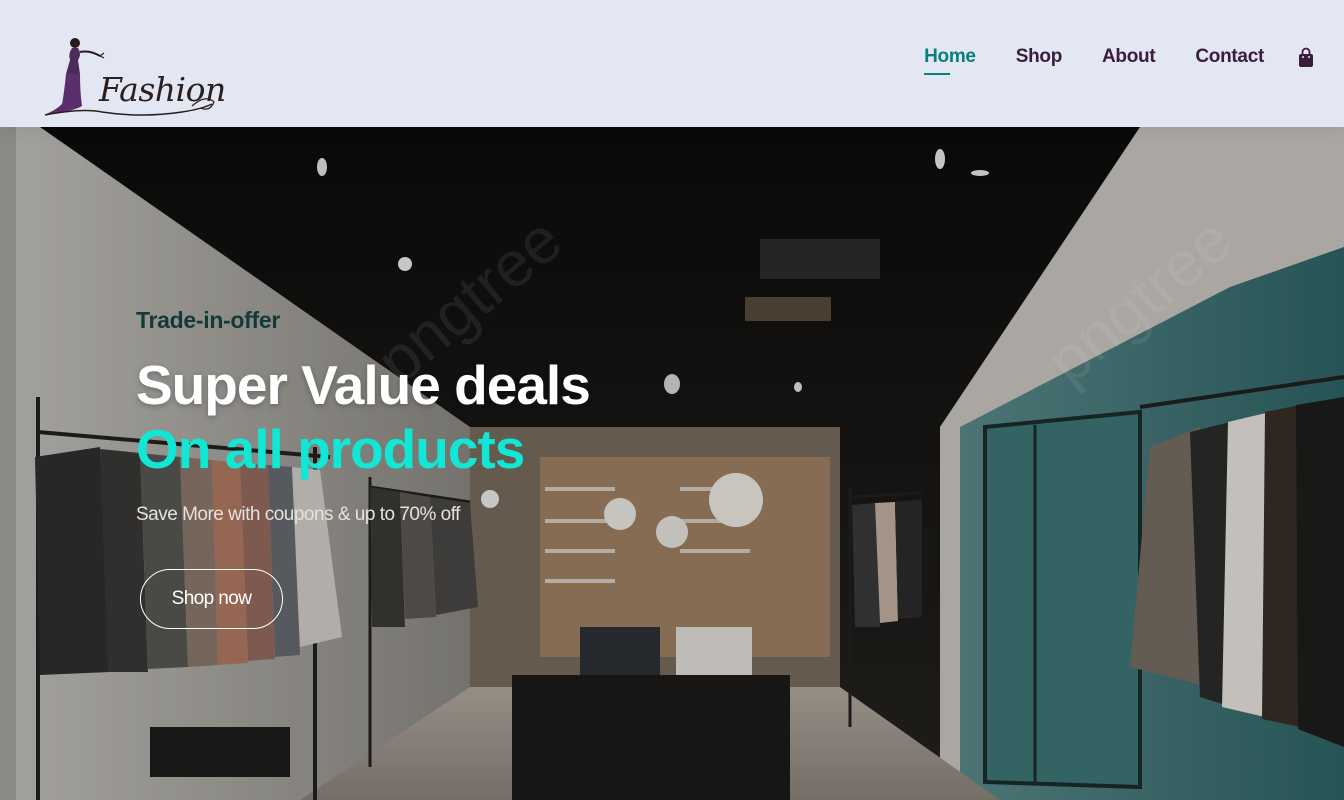 The image size is (1344, 800). I want to click on logo-wordmark: Fashion, so click(162, 89).